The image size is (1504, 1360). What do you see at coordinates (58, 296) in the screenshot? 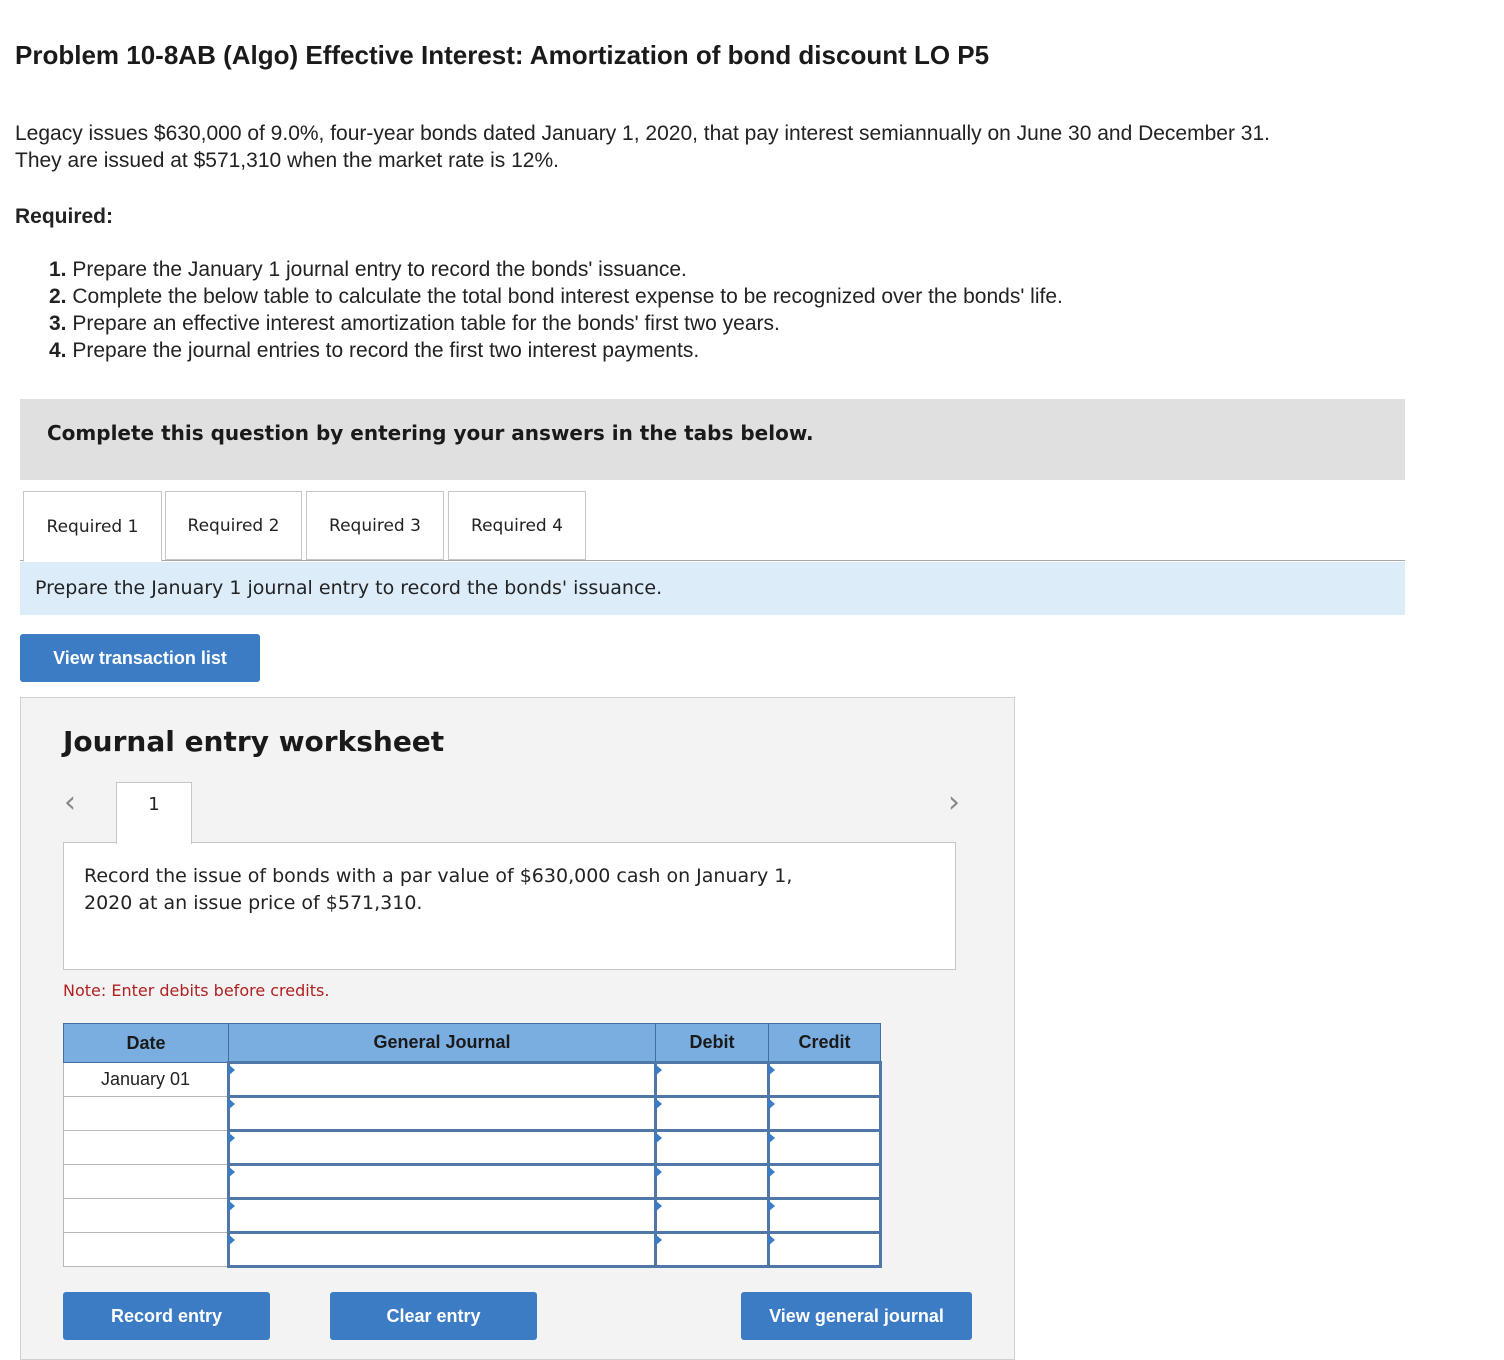
I see `requirement-number: 2.` at bounding box center [58, 296].